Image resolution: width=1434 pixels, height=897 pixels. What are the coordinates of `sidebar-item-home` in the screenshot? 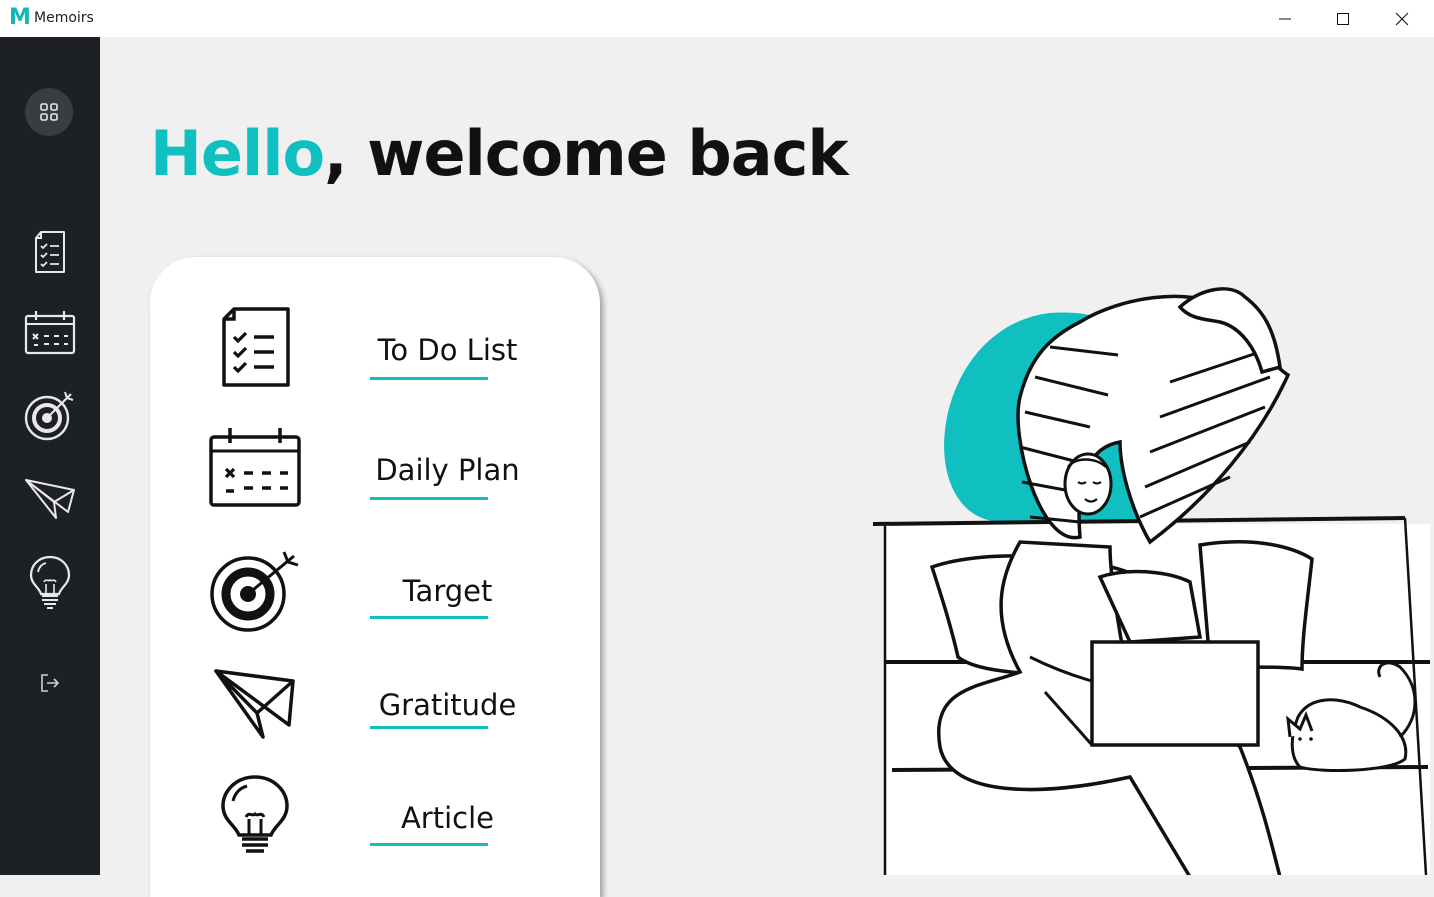 It's located at (49, 112).